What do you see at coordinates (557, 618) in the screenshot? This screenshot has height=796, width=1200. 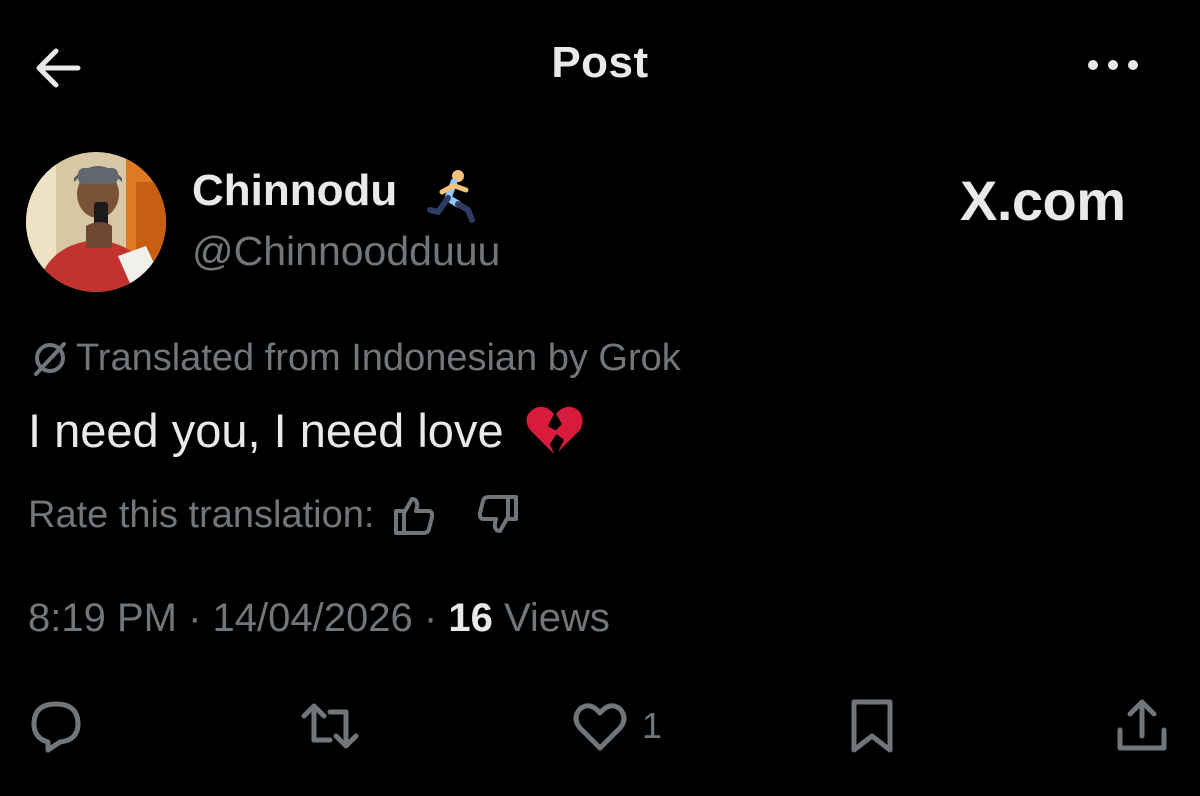 I see `views-label: Views` at bounding box center [557, 618].